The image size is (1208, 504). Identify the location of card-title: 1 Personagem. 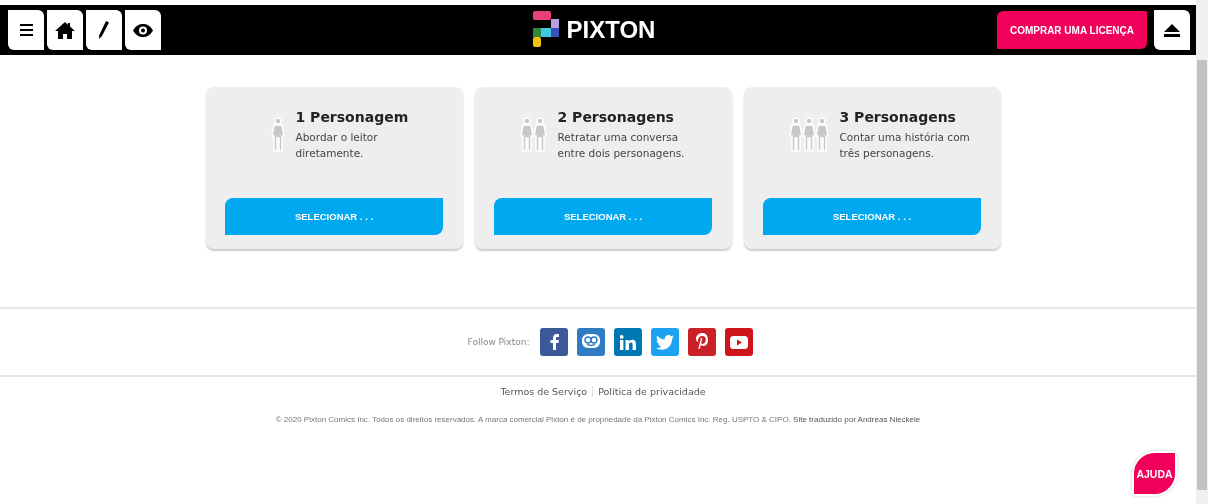
(352, 117).